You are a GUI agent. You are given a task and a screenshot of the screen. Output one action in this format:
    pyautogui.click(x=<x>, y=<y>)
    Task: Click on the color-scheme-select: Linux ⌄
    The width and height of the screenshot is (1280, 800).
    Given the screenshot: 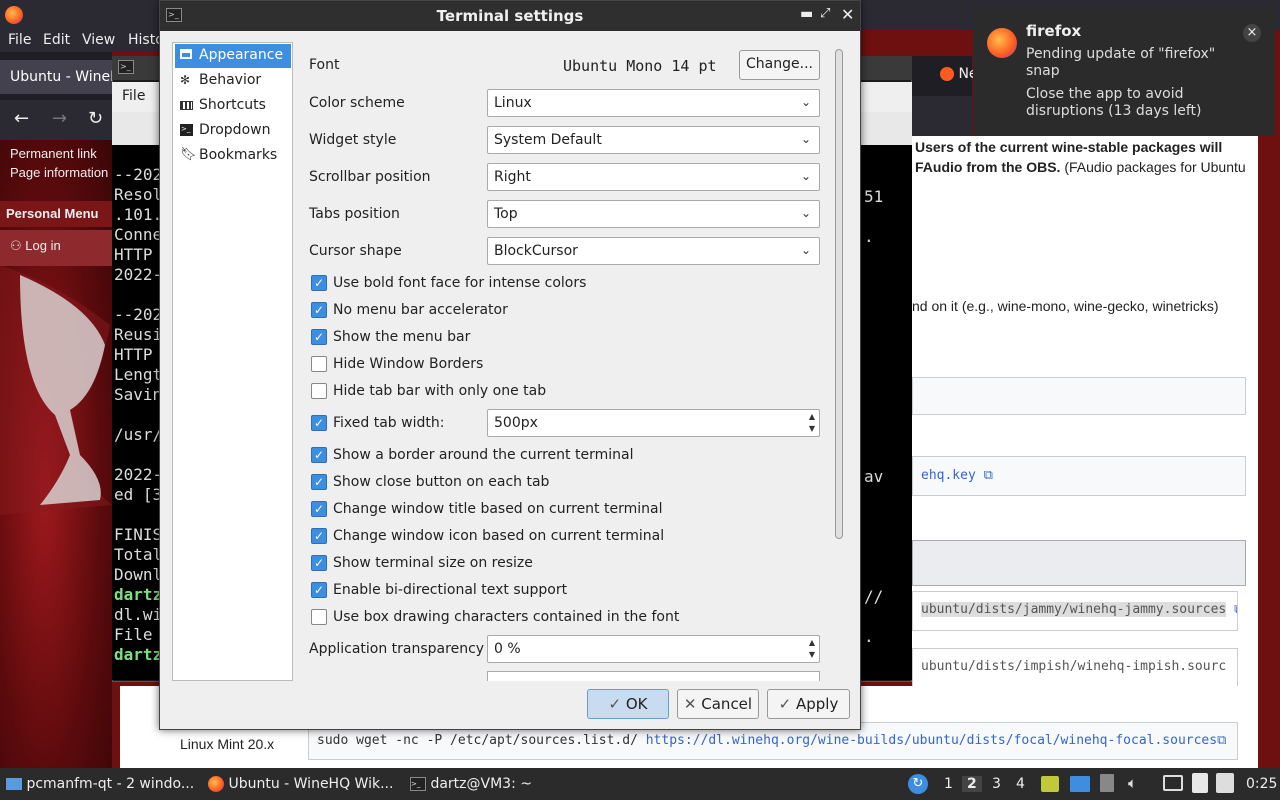 What is the action you would take?
    pyautogui.click(x=653, y=103)
    